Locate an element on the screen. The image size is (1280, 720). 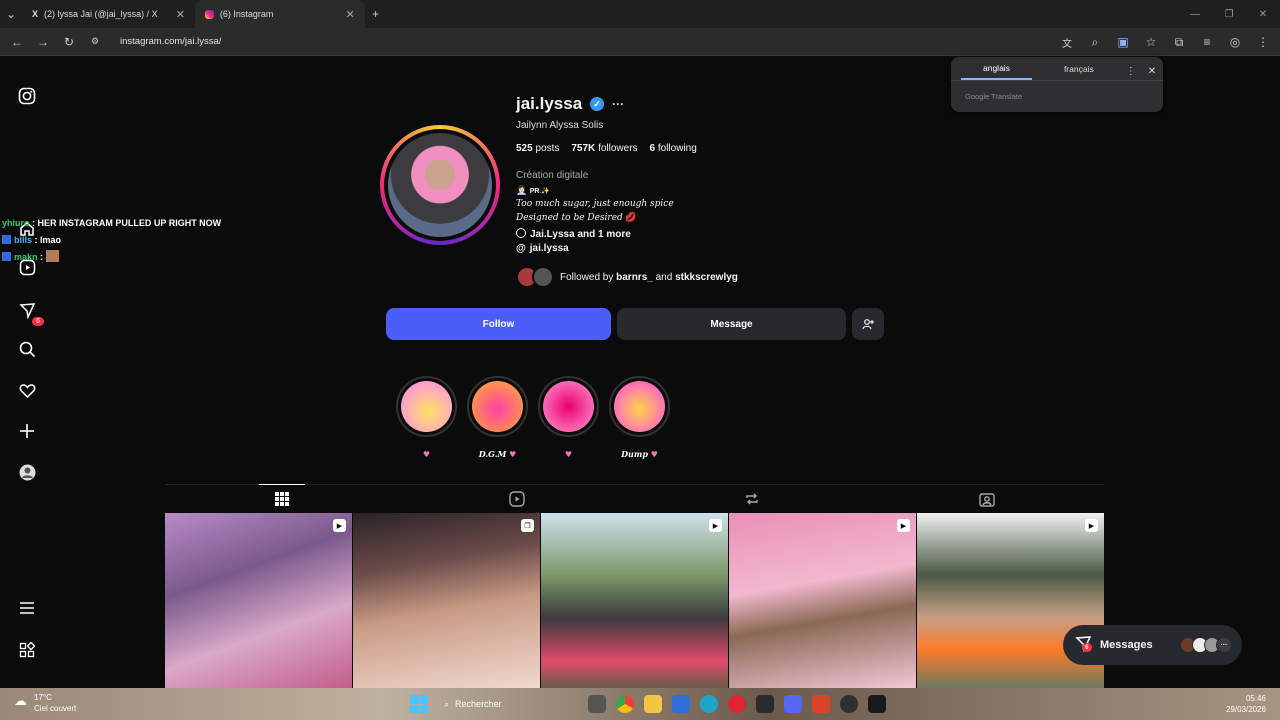
followers-stat: 757K followers is located at coordinates (604, 148).